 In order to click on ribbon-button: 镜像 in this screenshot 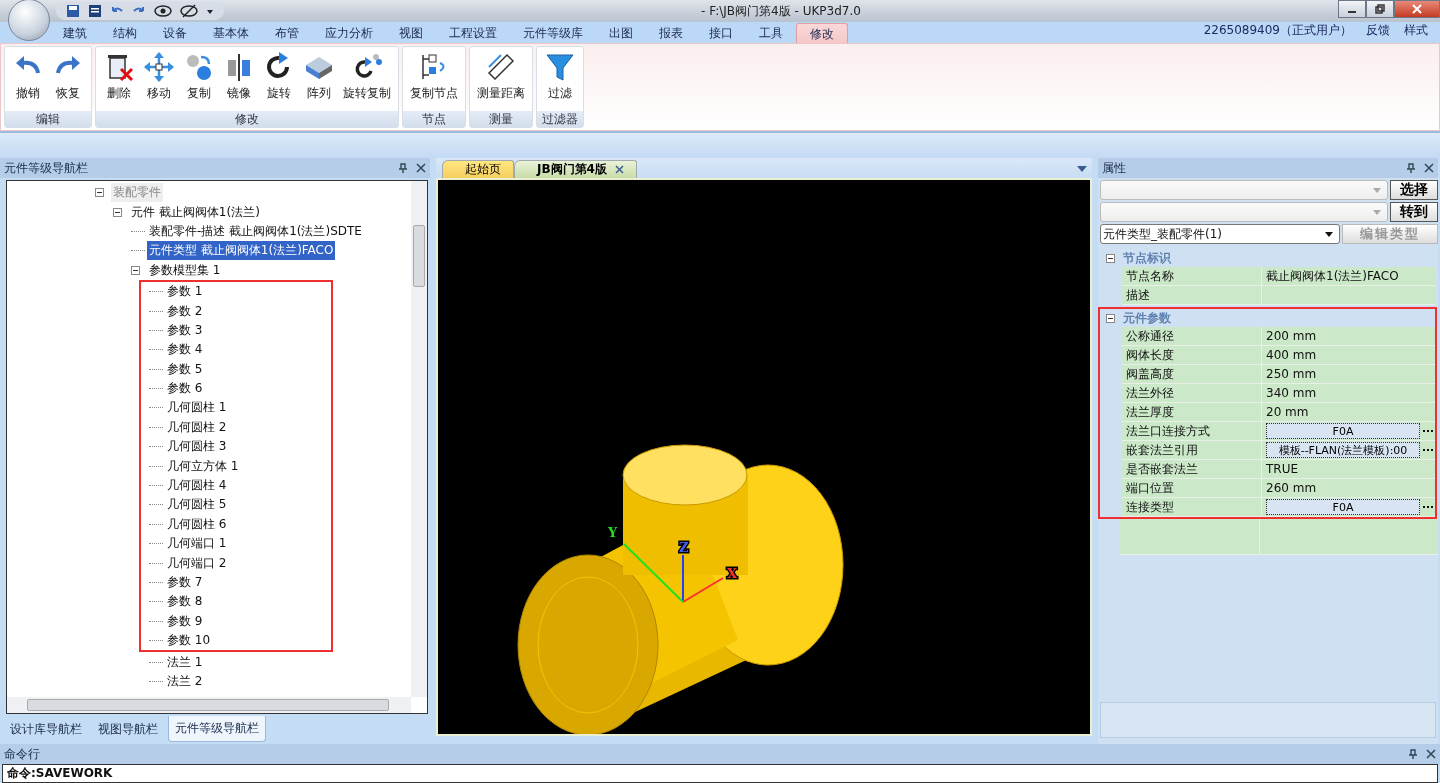, I will do `click(239, 79)`.